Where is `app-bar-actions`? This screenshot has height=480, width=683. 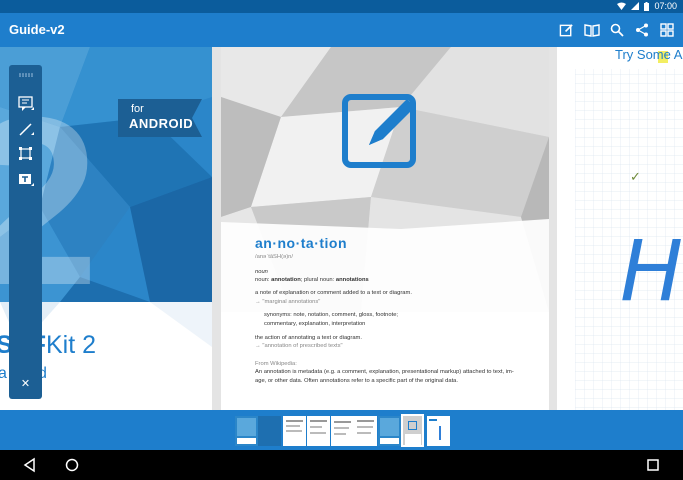 app-bar-actions is located at coordinates (616, 30).